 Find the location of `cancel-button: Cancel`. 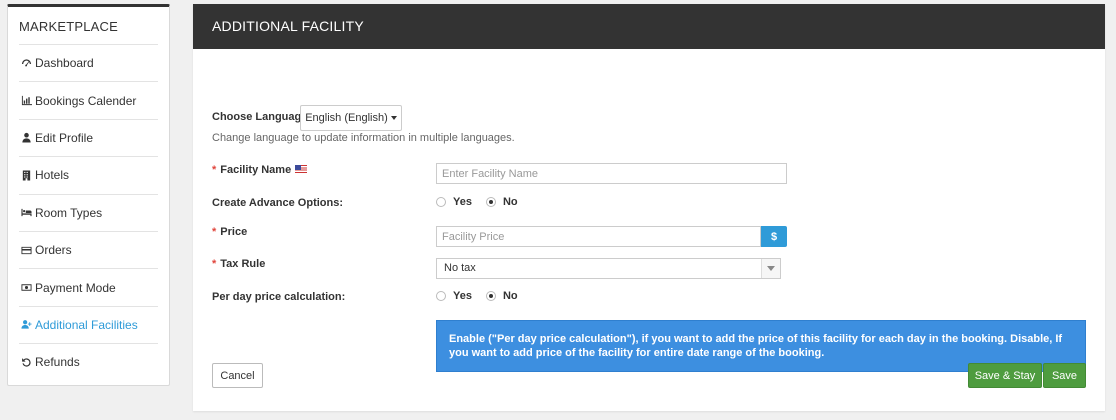

cancel-button: Cancel is located at coordinates (237, 375).